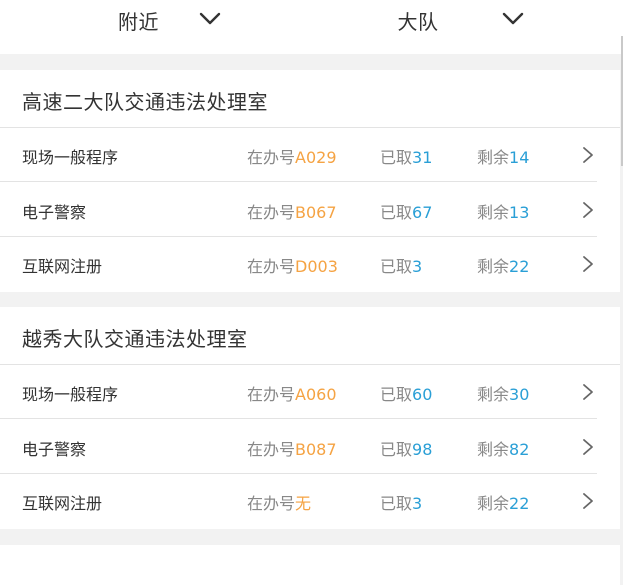 The height and width of the screenshot is (585, 623). I want to click on filter-bar: 附近 大队, so click(311, 27).